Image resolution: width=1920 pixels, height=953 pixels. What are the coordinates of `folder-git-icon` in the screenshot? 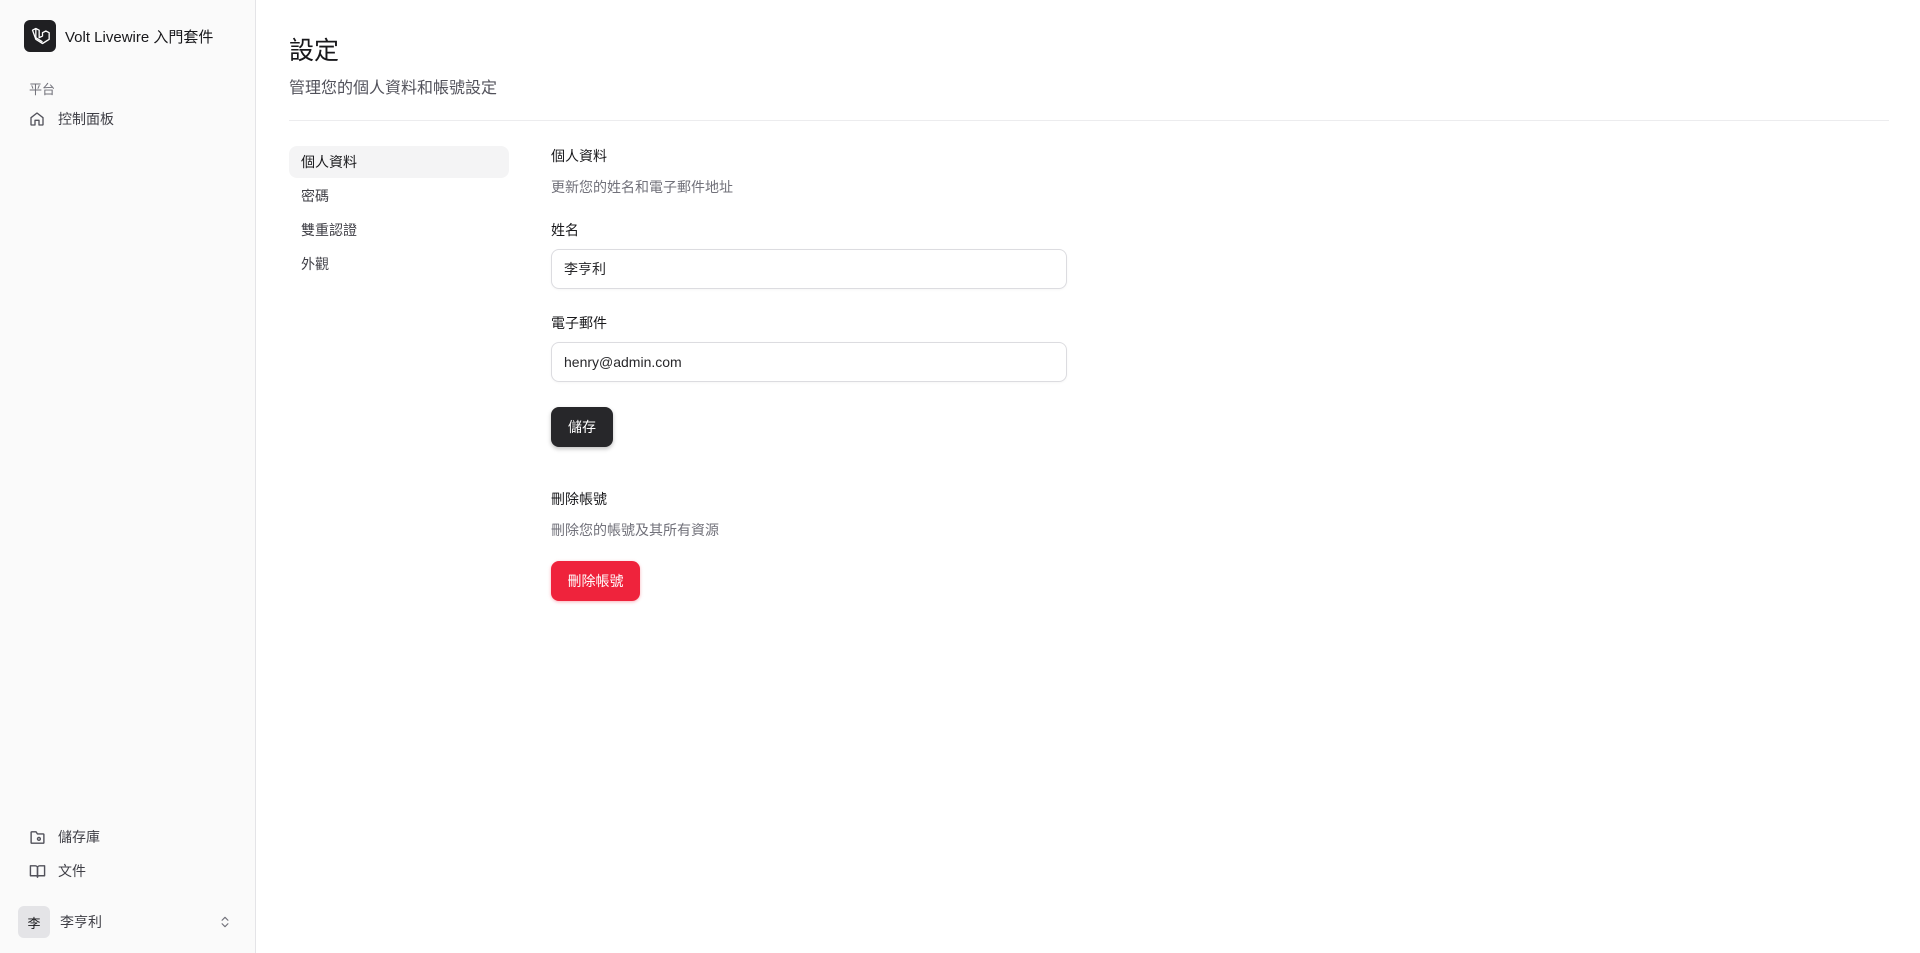 It's located at (37, 837).